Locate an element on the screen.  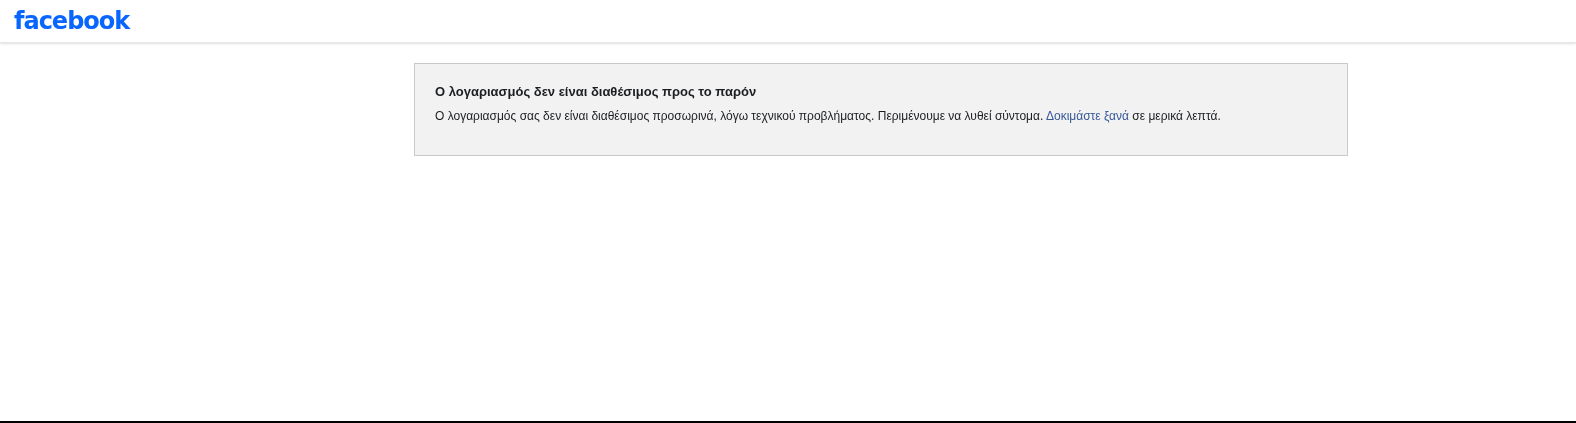
notice-title: Ο λογαριασμός δεν είναι διαθέσιμος προς το παρόν is located at coordinates (596, 91).